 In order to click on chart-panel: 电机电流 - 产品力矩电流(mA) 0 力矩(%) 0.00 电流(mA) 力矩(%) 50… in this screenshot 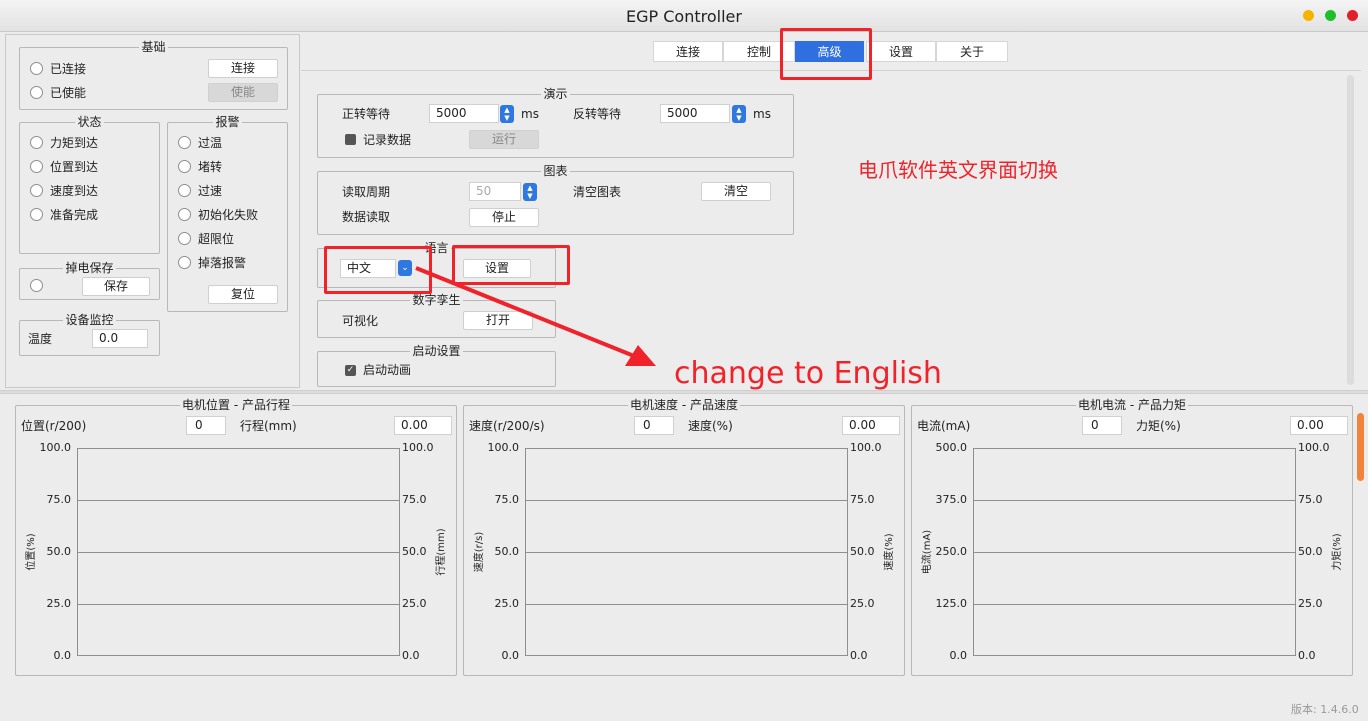, I will do `click(1132, 537)`.